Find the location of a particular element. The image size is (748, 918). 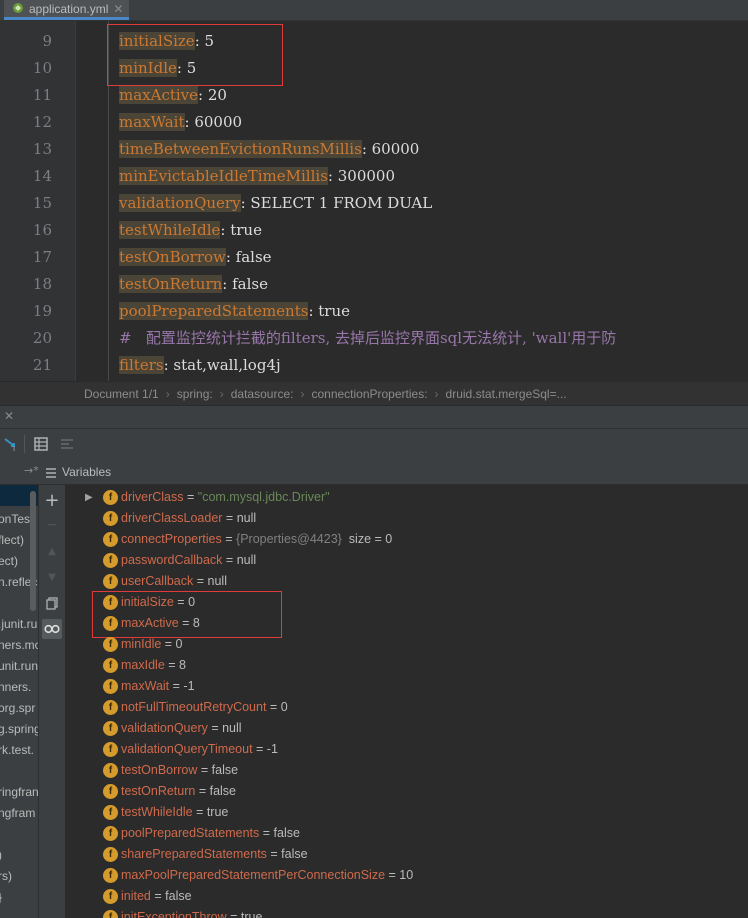

close-tab-icon: ✕ is located at coordinates (118, 9).